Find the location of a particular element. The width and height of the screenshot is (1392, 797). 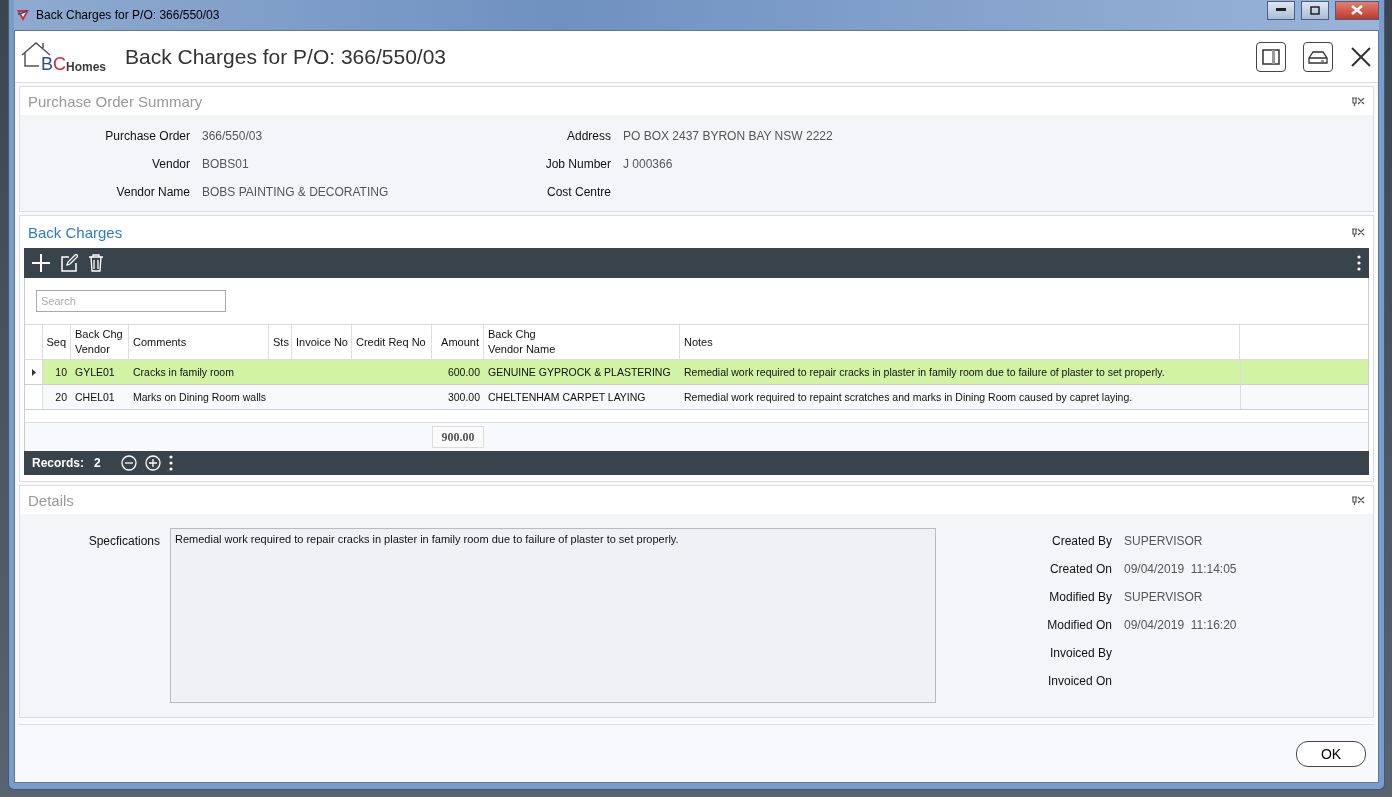

collapse-icon is located at coordinates (128, 463).